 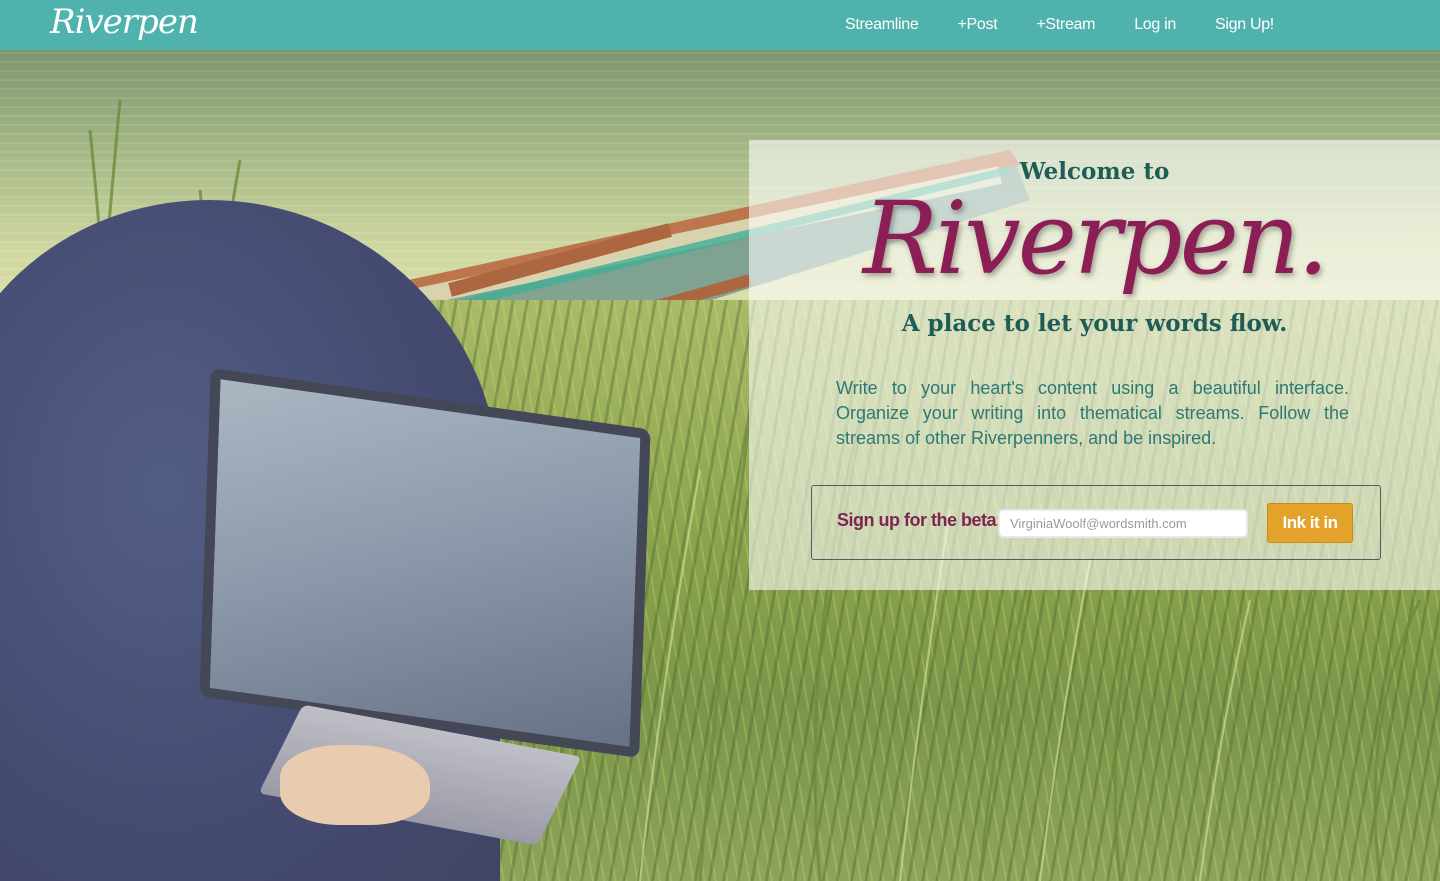 What do you see at coordinates (1310, 523) in the screenshot?
I see `ink-it-in-button: Ink it in` at bounding box center [1310, 523].